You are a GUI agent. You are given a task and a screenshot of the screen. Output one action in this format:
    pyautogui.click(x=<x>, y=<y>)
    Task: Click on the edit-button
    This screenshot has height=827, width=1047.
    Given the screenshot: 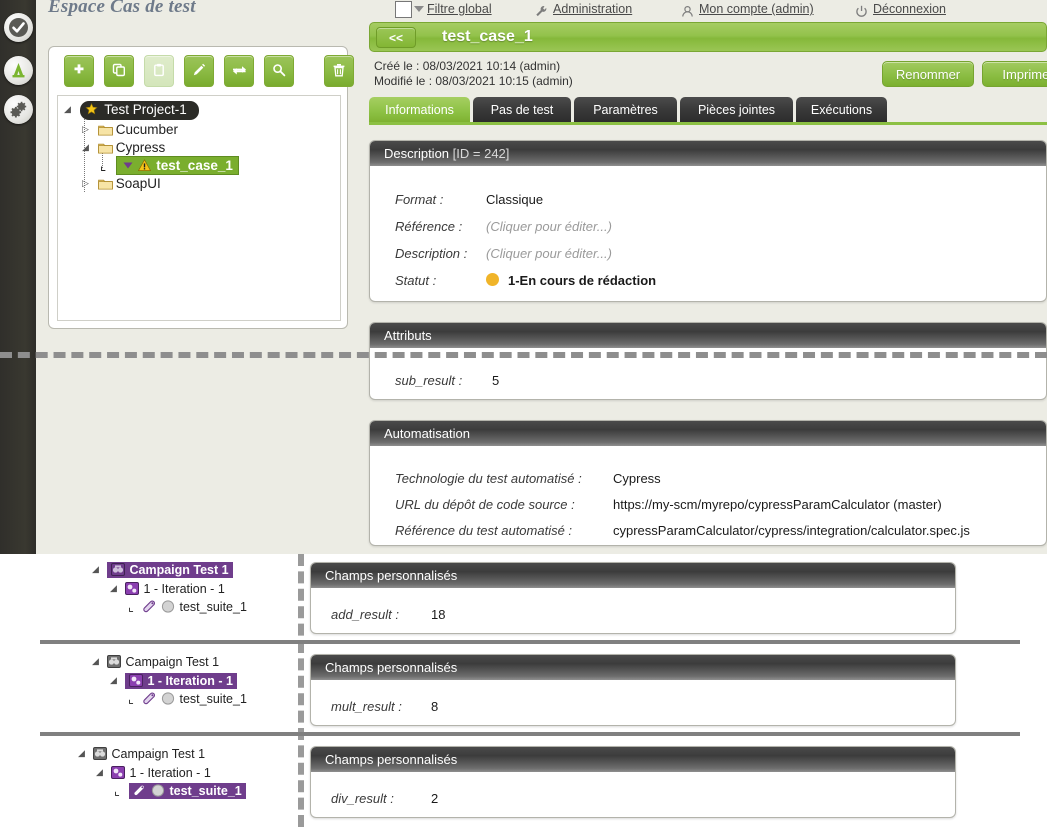 What is the action you would take?
    pyautogui.click(x=199, y=71)
    